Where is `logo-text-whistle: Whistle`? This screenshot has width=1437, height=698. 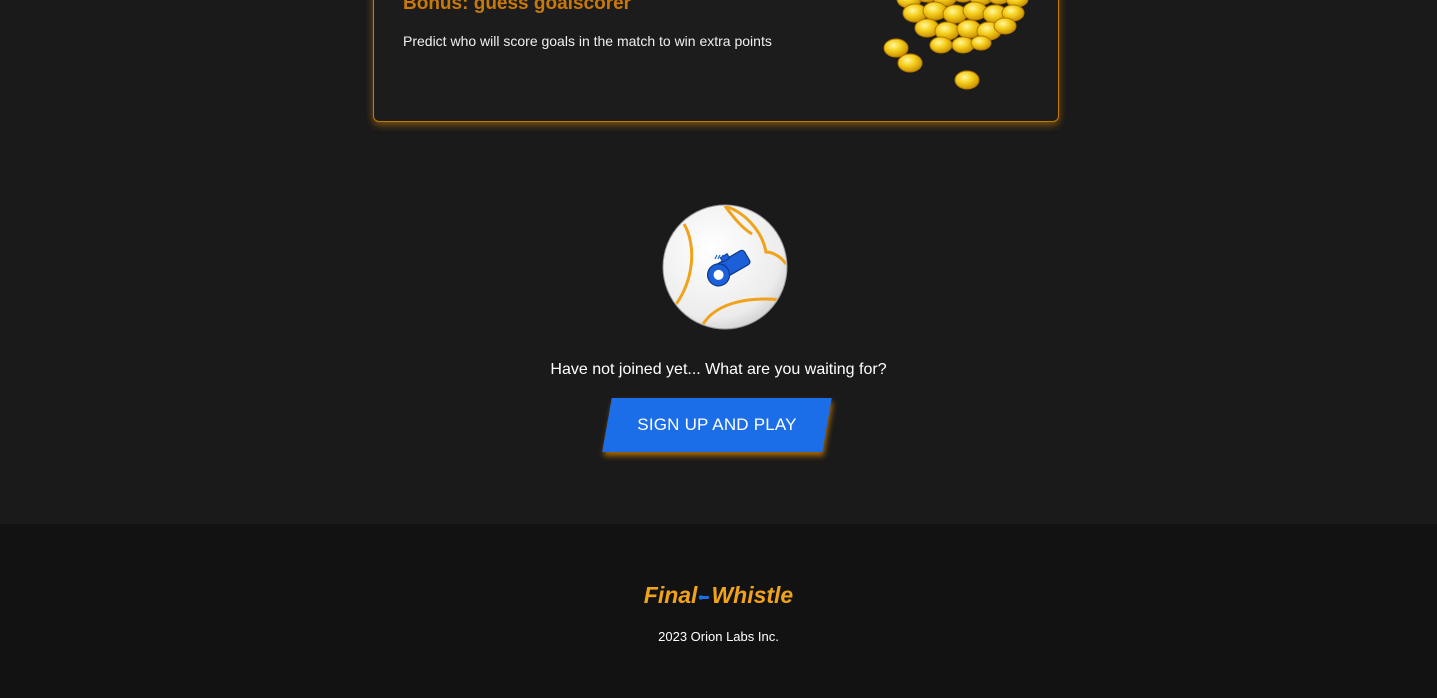
logo-text-whistle: Whistle is located at coordinates (752, 595).